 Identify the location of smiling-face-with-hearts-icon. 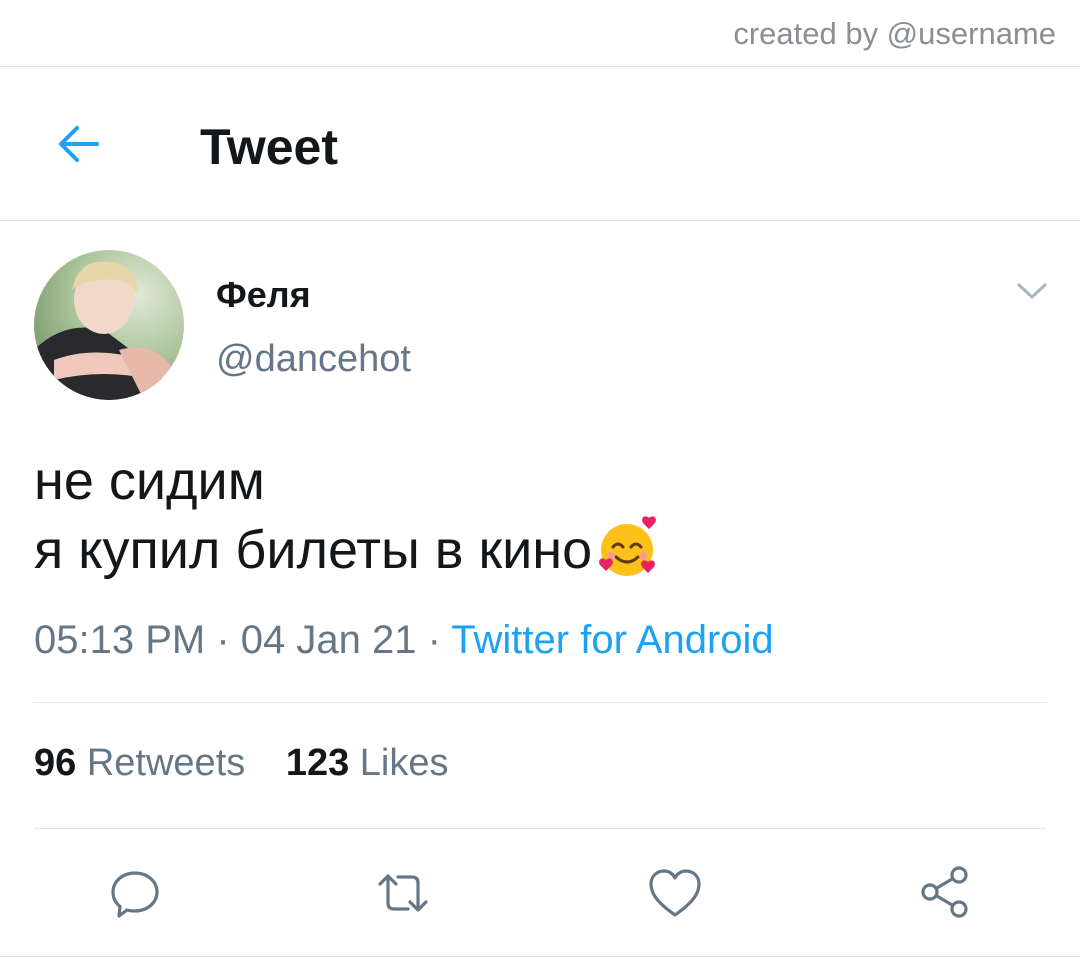
(628, 546).